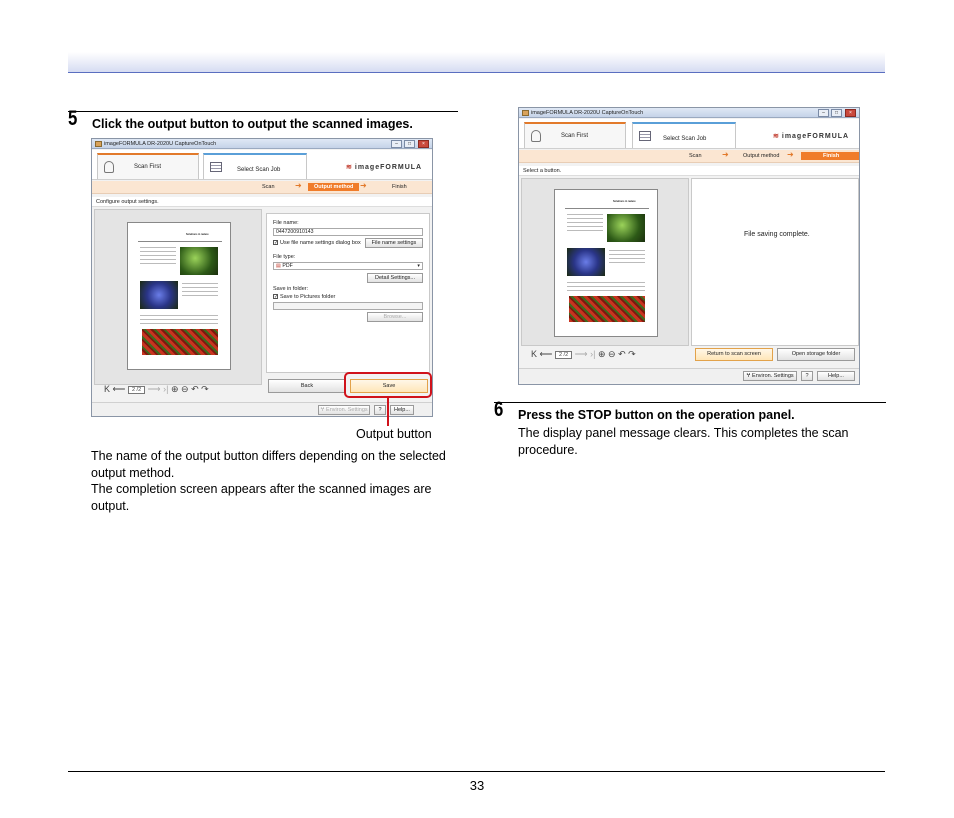 This screenshot has height=818, width=954. I want to click on back-button: Back, so click(307, 386).